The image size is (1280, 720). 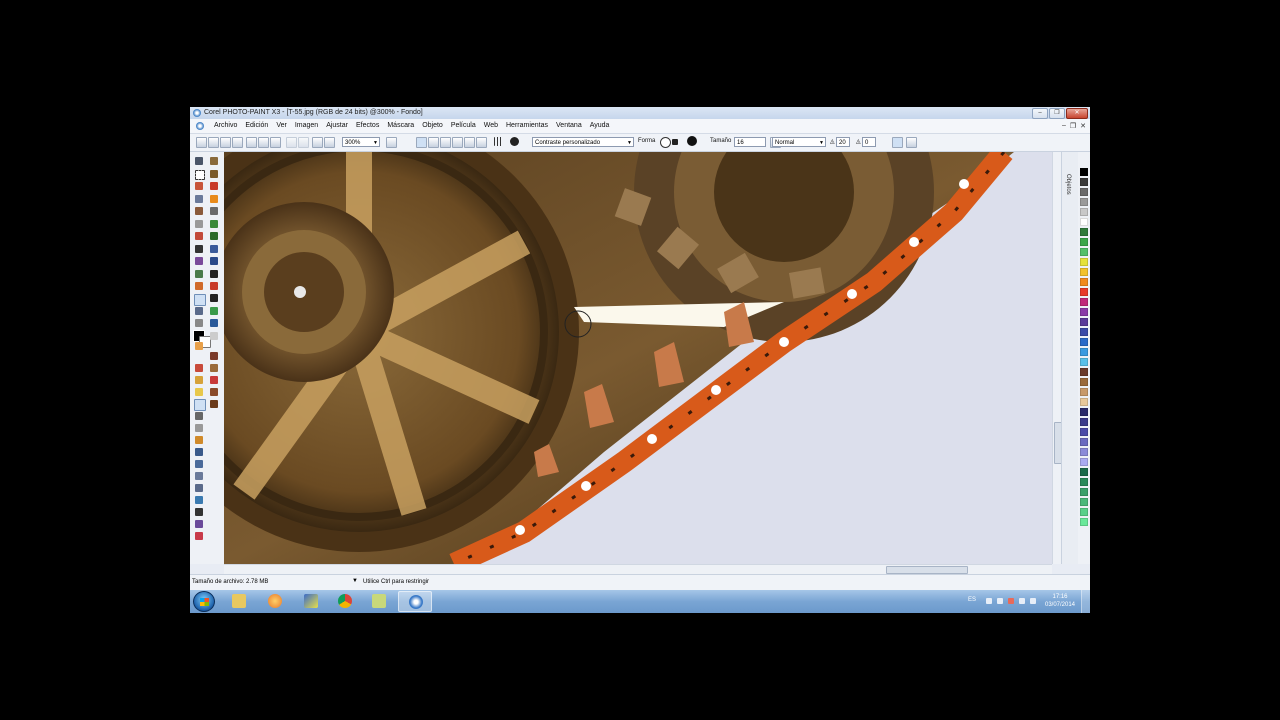 What do you see at coordinates (379, 601) in the screenshot?
I see `notes-task` at bounding box center [379, 601].